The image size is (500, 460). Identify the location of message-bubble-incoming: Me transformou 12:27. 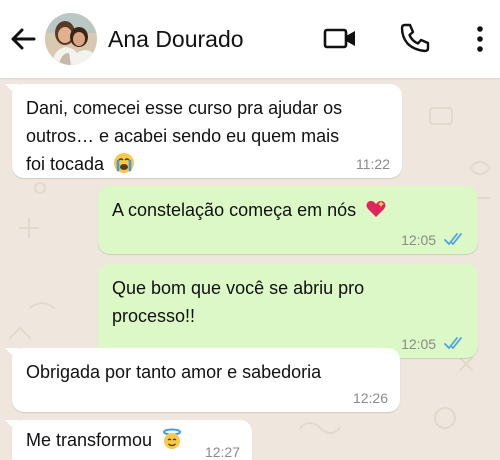
(128, 440).